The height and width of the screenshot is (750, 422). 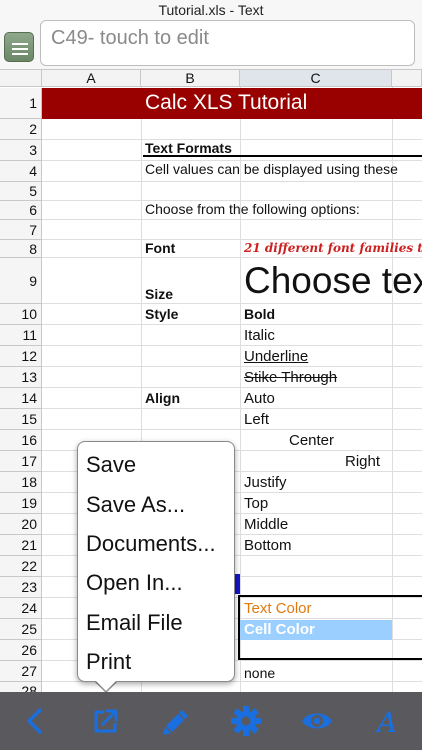 What do you see at coordinates (21, 129) in the screenshot?
I see `row-header: 2` at bounding box center [21, 129].